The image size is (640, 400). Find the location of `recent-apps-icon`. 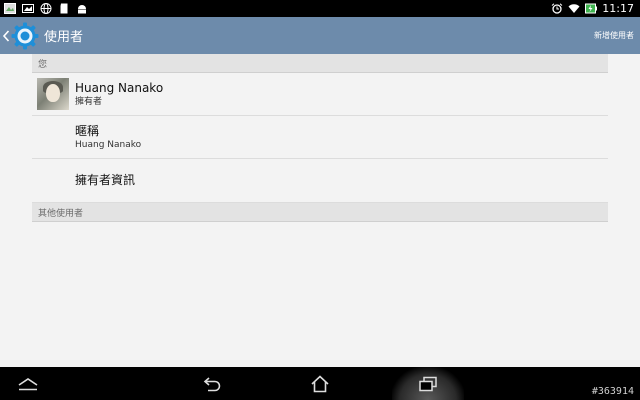

recent-apps-icon is located at coordinates (428, 383).